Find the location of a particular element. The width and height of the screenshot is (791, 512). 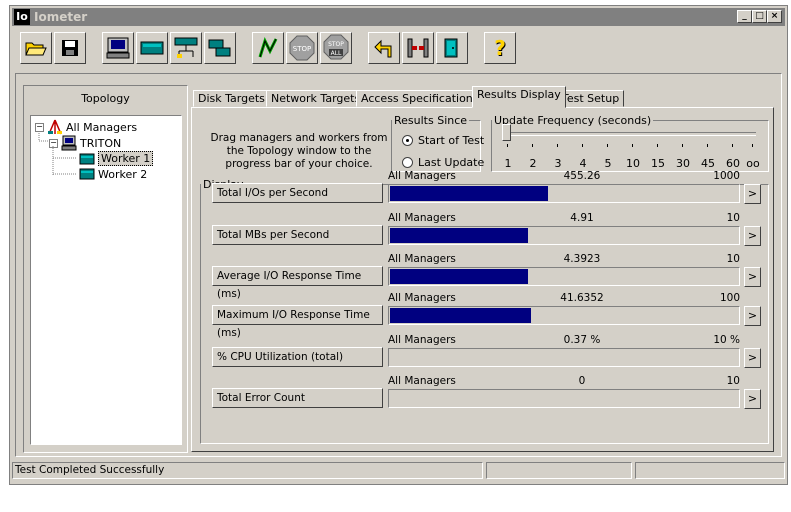

maximize-button: □ is located at coordinates (759, 16).